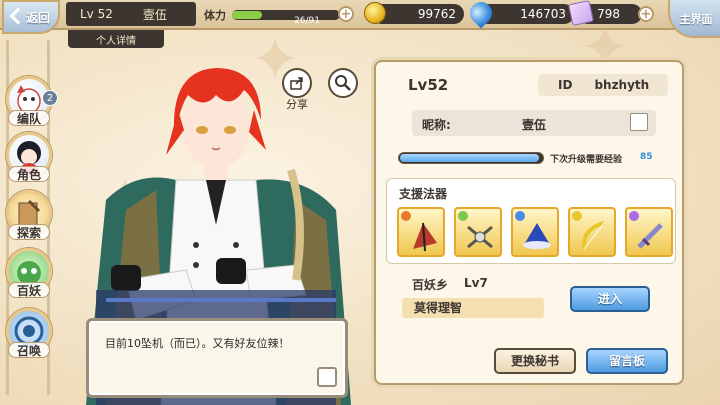 This screenshot has height=405, width=720. Describe the element at coordinates (450, 284) in the screenshot. I see `village-info: 百妖乡 Lv7` at that location.